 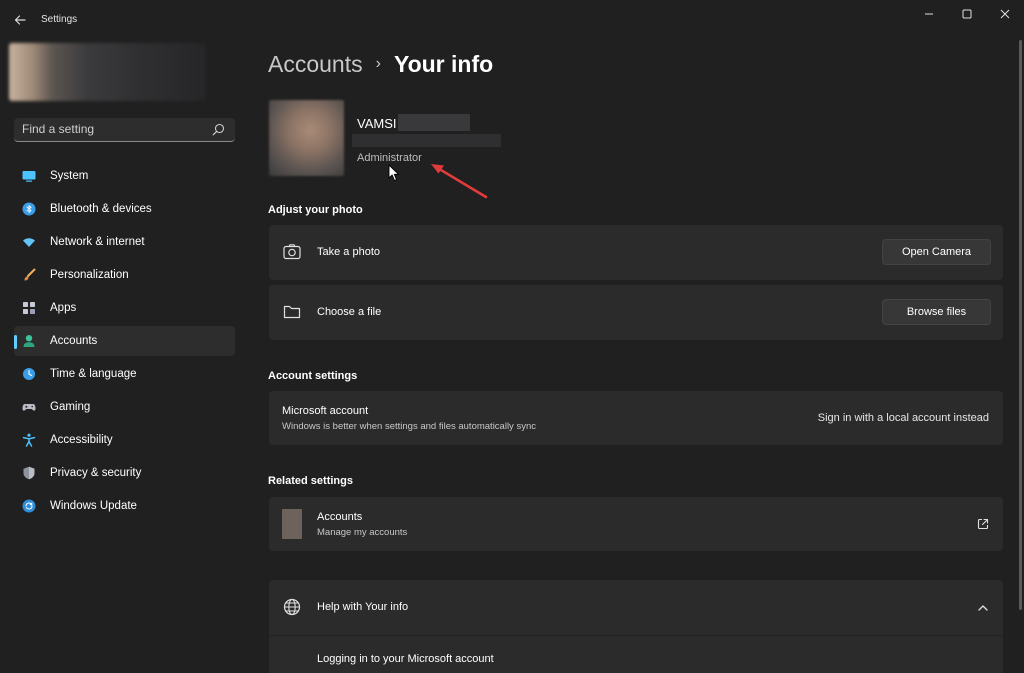 I want to click on title-bar: Settings, so click(x=512, y=20).